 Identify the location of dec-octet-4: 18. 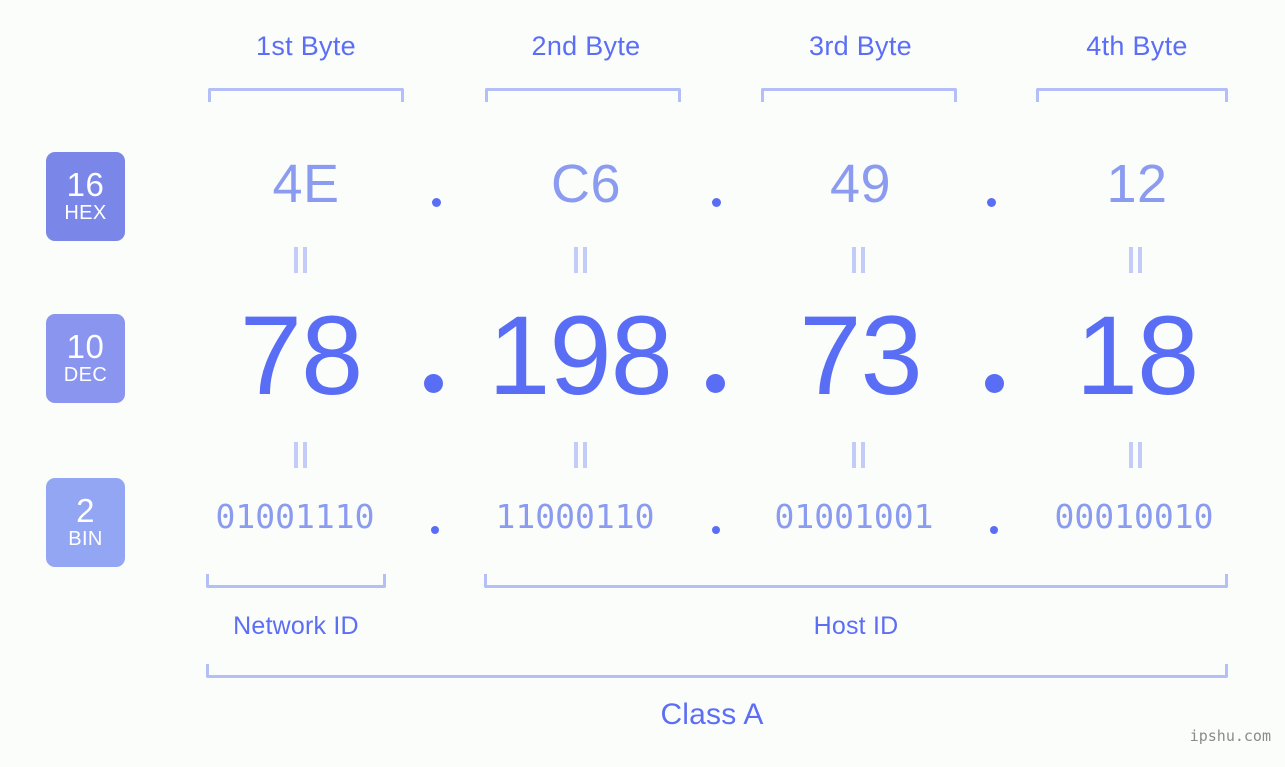
(1137, 355).